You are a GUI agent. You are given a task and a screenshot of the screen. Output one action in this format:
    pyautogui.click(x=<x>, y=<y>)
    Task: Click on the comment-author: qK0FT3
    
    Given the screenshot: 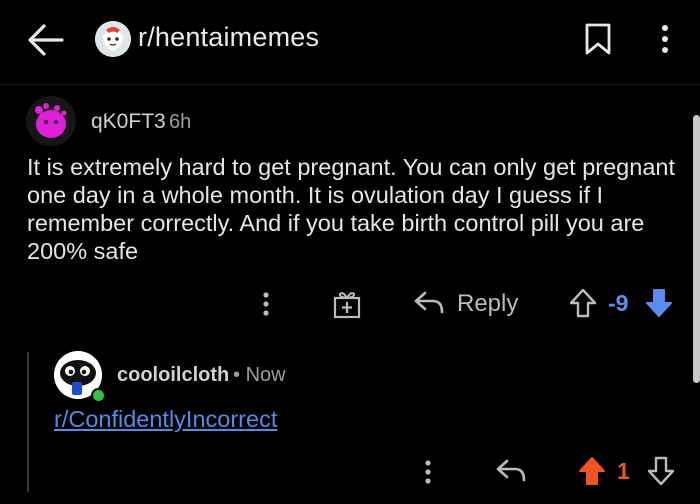 What is the action you would take?
    pyautogui.click(x=128, y=122)
    